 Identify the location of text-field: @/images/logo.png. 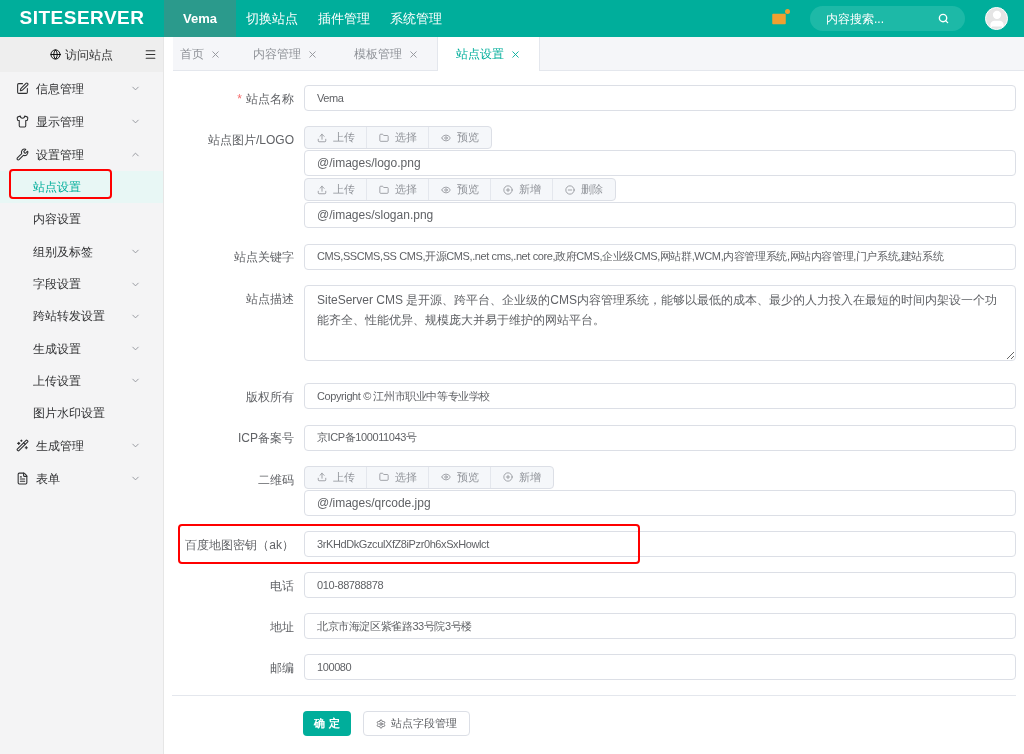
(660, 163).